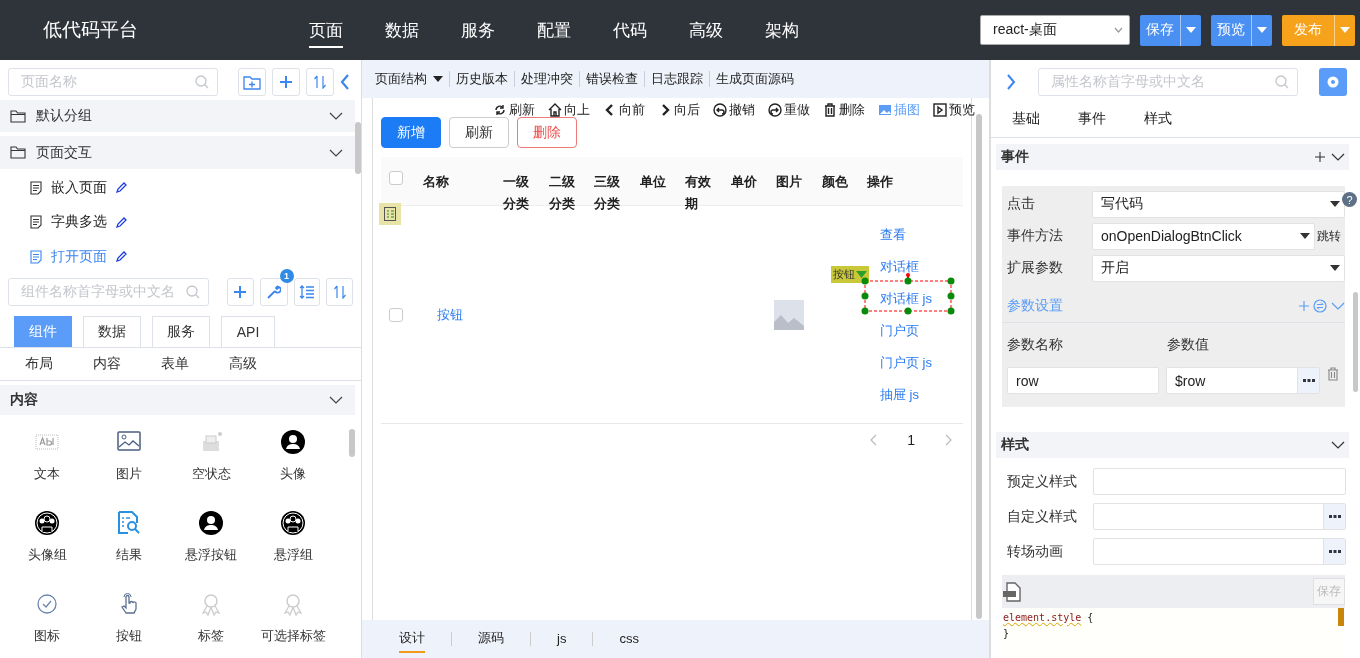  Describe the element at coordinates (514, 110) in the screenshot. I see `toolbar-action: 刷新` at that location.